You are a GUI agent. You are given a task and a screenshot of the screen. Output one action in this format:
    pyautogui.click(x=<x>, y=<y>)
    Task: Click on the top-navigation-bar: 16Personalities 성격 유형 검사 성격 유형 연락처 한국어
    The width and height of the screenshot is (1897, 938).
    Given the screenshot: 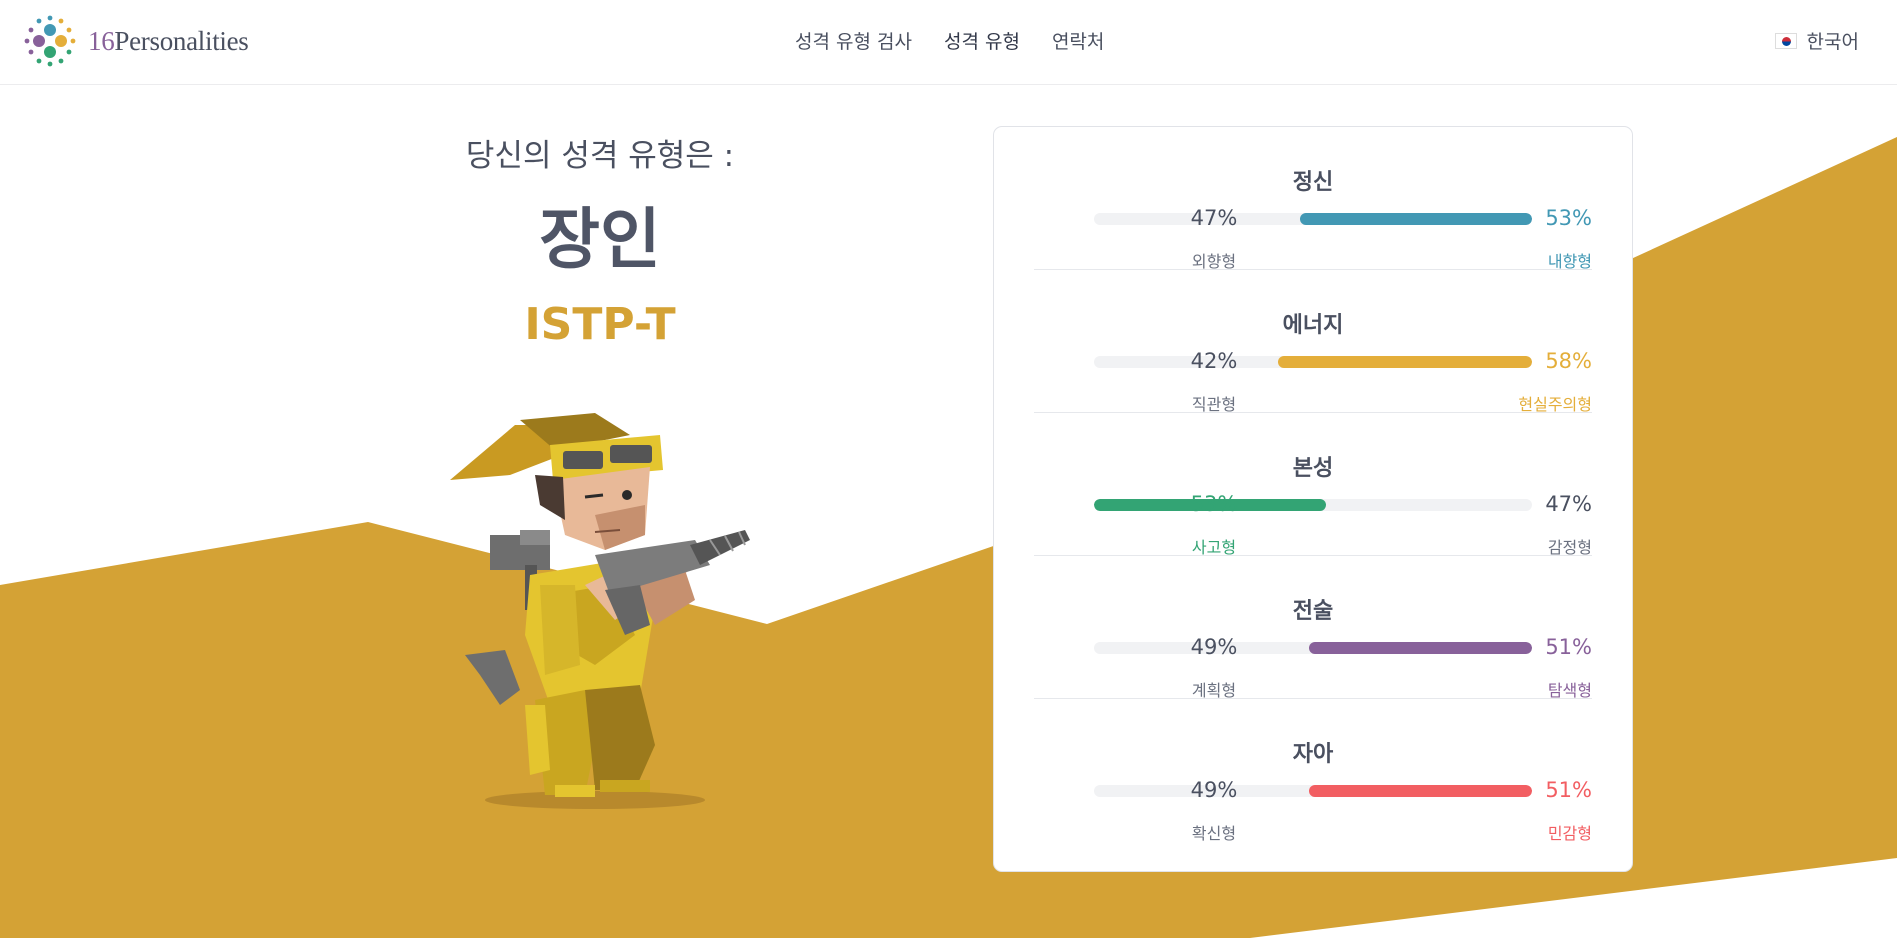 What is the action you would take?
    pyautogui.click(x=948, y=42)
    